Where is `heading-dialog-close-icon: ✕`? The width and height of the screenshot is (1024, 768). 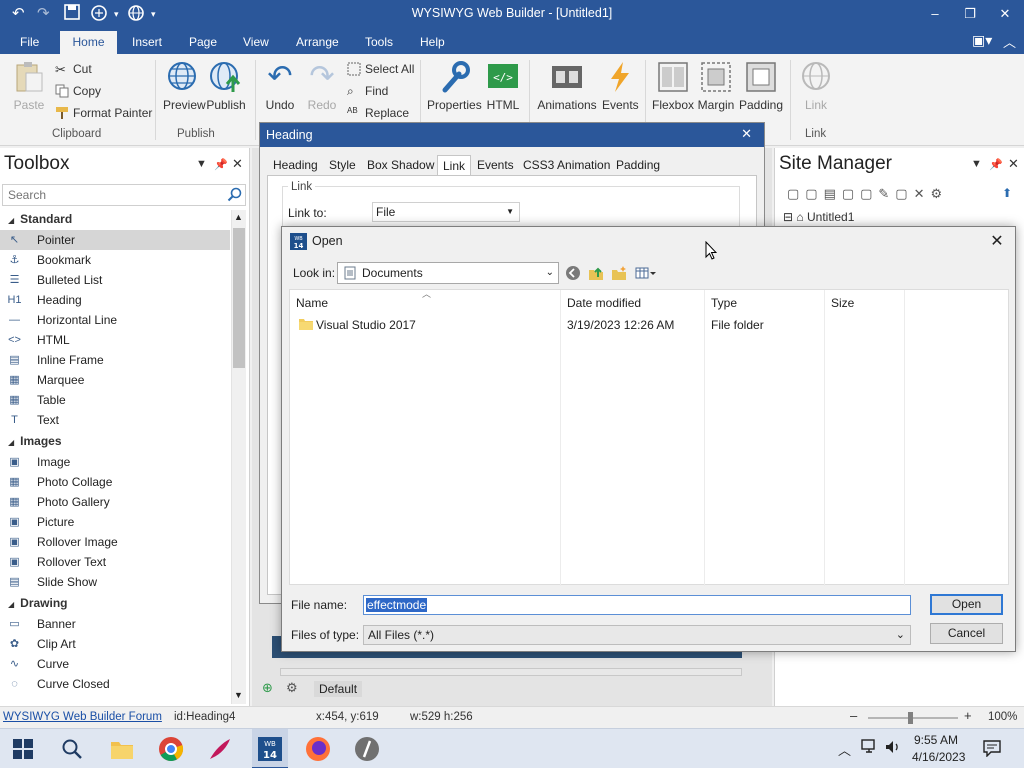
heading-dialog-close-icon: ✕ is located at coordinates (746, 134).